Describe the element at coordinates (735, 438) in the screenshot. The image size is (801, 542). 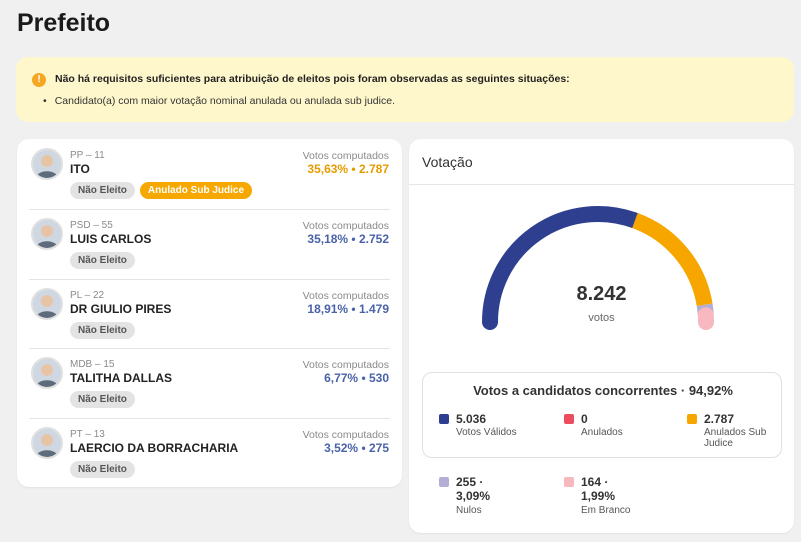
I see `stat-label: Anulados Sub Judice` at that location.